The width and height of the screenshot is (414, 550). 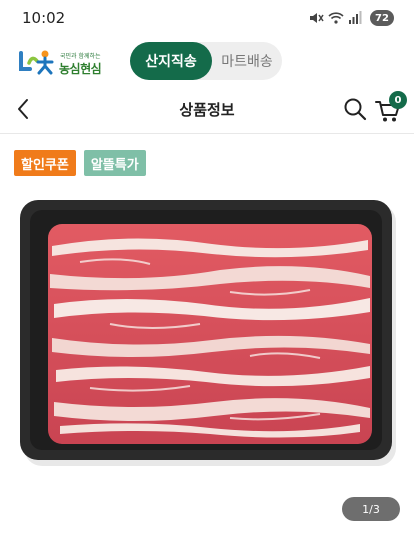 I want to click on status-bar: 10:02 72, so click(x=207, y=18).